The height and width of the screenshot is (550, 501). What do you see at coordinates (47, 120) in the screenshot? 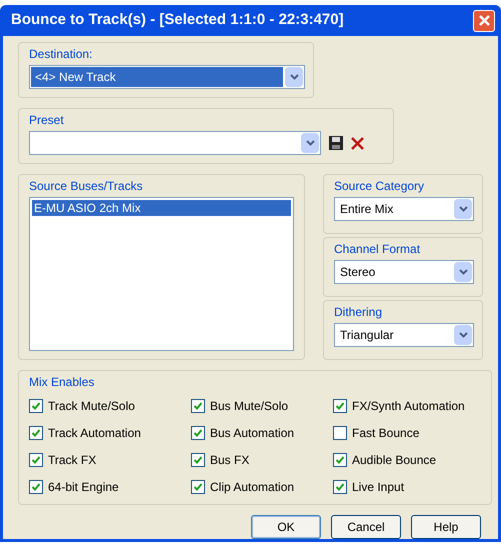
I see `group-label: Preset` at bounding box center [47, 120].